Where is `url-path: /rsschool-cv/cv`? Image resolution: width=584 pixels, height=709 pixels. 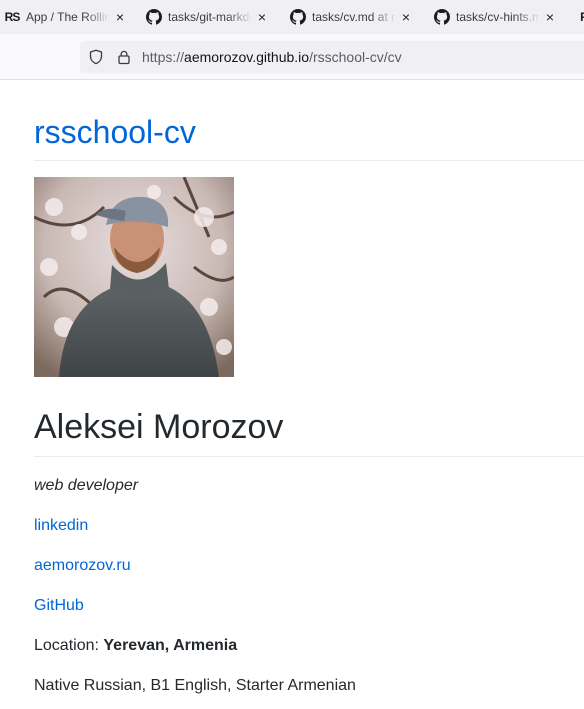 url-path: /rsschool-cv/cv is located at coordinates (355, 57).